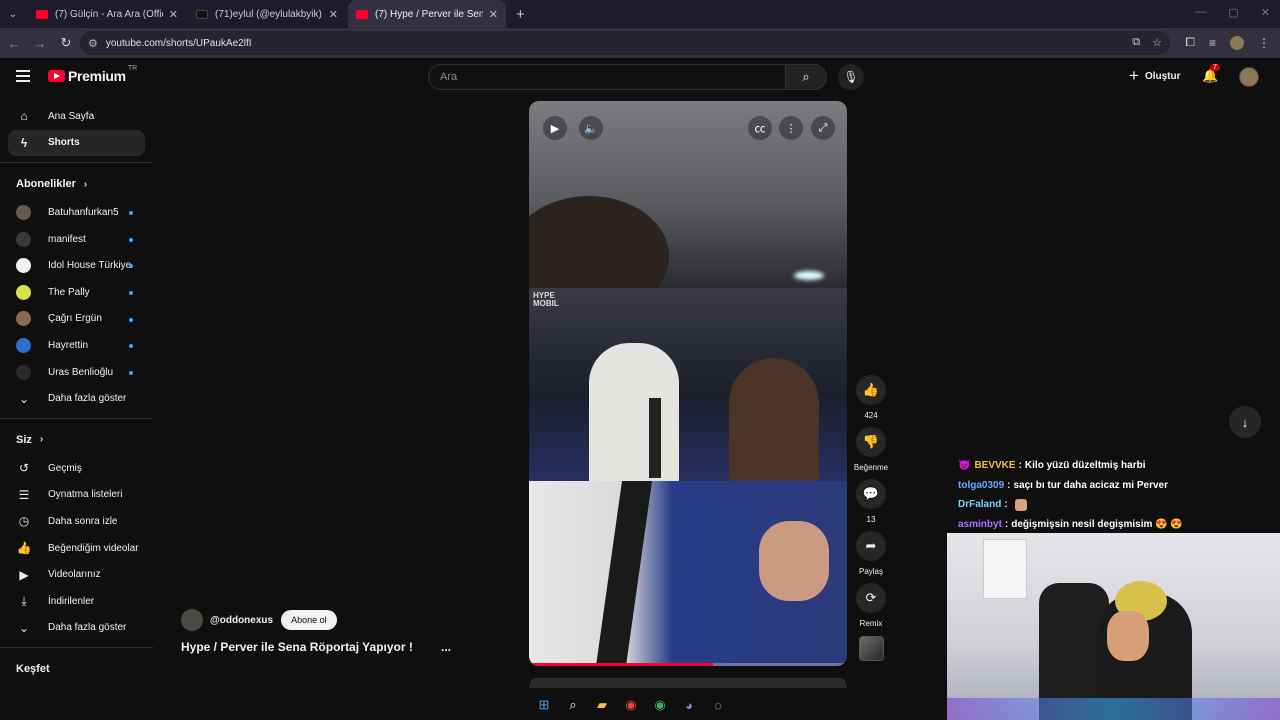  What do you see at coordinates (76, 239) in the screenshot?
I see `sidebar-item-subscription: manifest` at bounding box center [76, 239].